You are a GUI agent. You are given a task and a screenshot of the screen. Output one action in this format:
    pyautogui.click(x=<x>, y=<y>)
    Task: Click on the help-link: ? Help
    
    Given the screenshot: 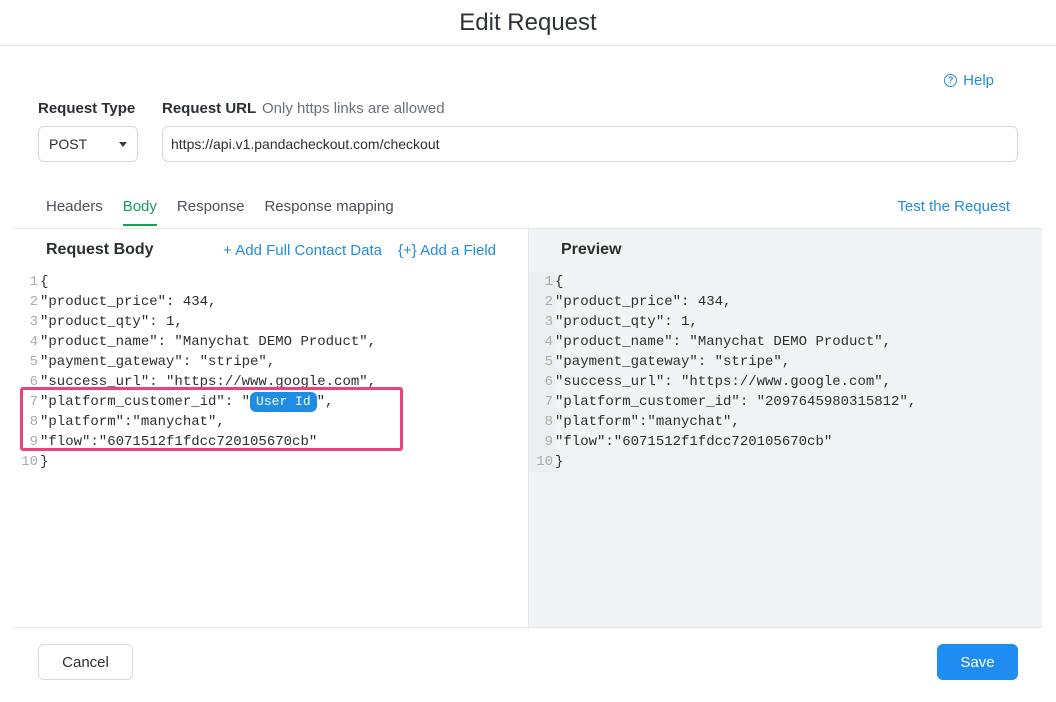 What is the action you would take?
    pyautogui.click(x=969, y=80)
    